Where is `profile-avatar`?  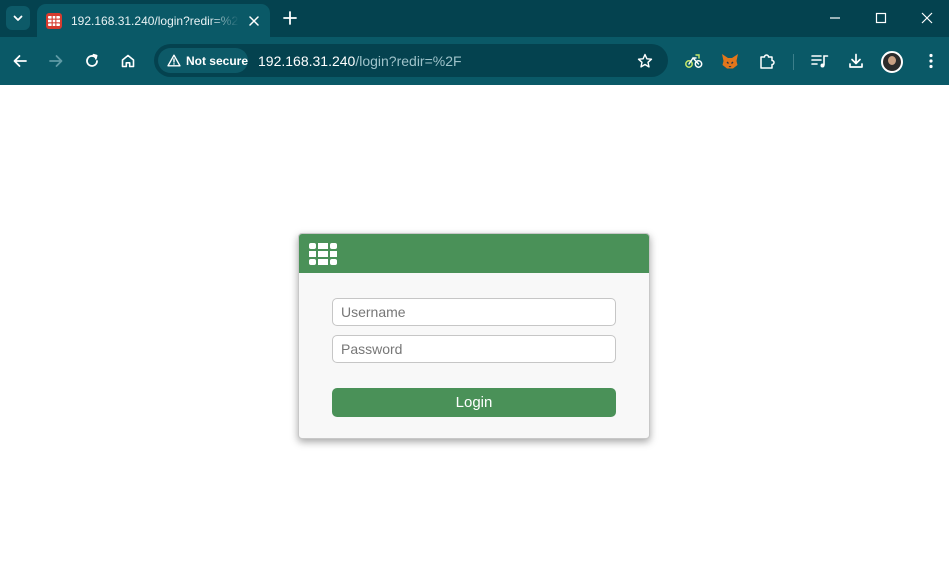
profile-avatar is located at coordinates (892, 62).